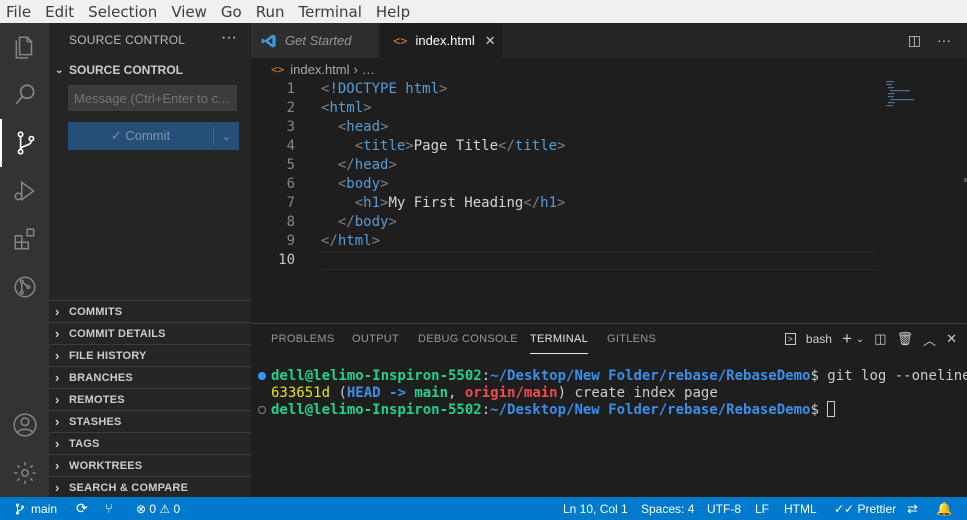  What do you see at coordinates (762, 508) in the screenshot?
I see `line-ending: LF` at bounding box center [762, 508].